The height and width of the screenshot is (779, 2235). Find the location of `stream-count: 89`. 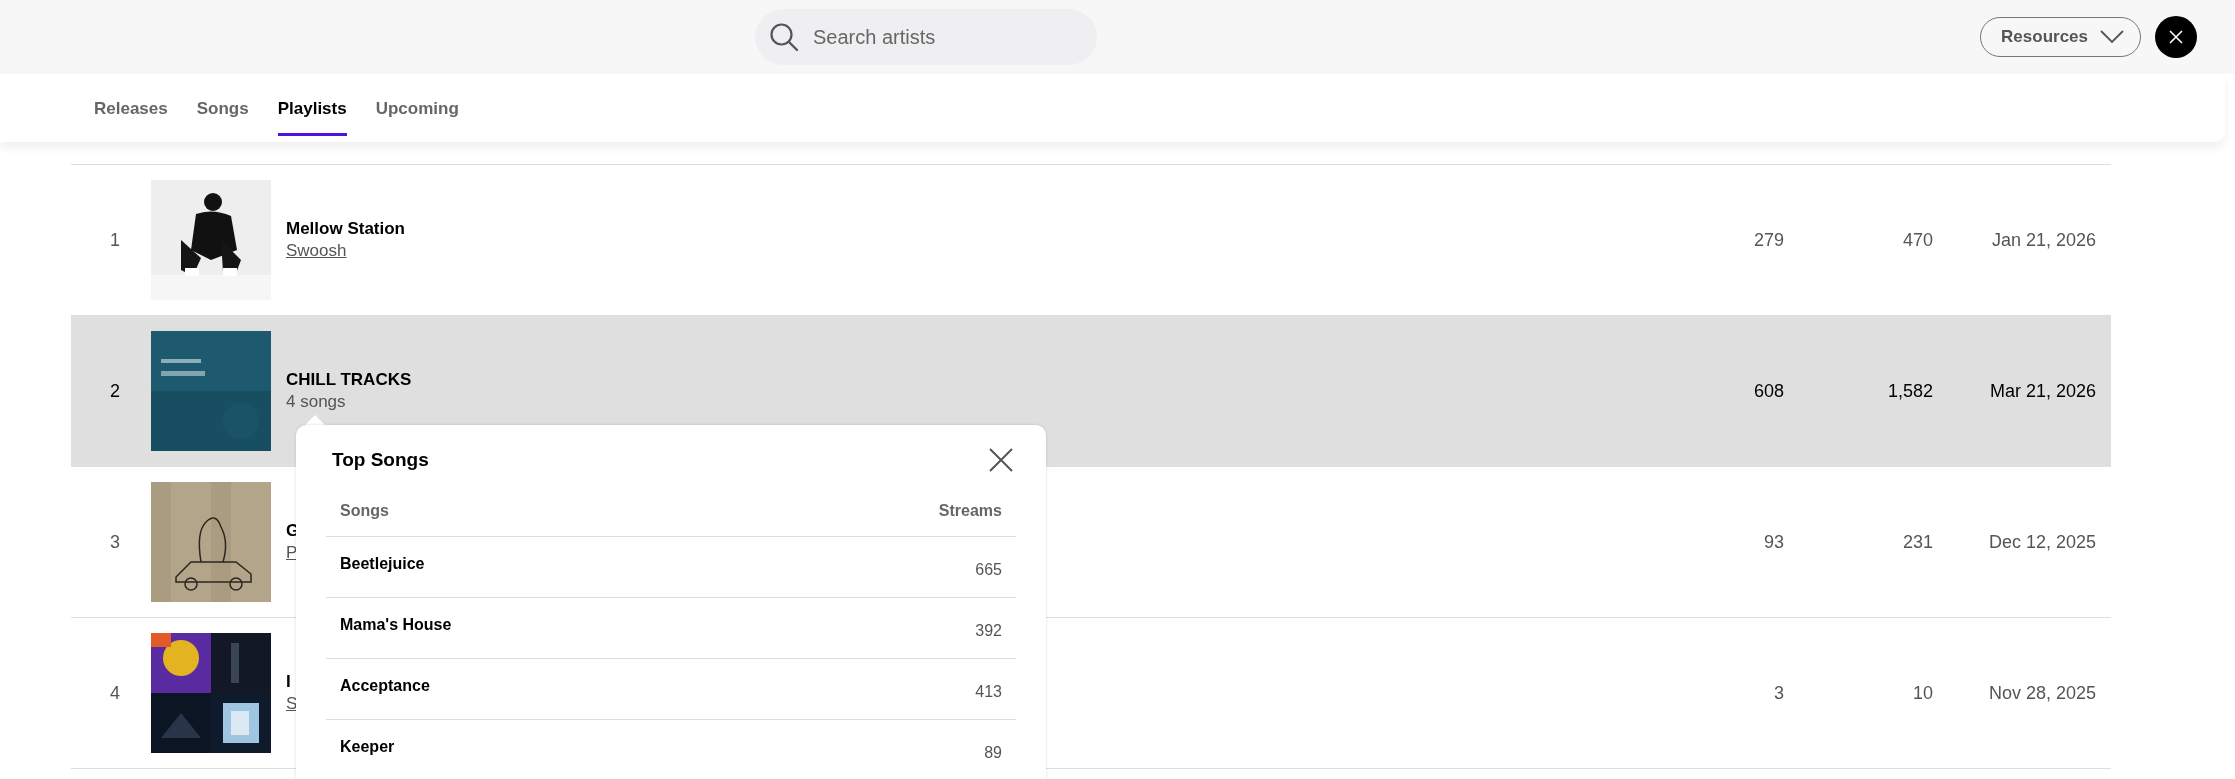

stream-count: 89 is located at coordinates (993, 753).